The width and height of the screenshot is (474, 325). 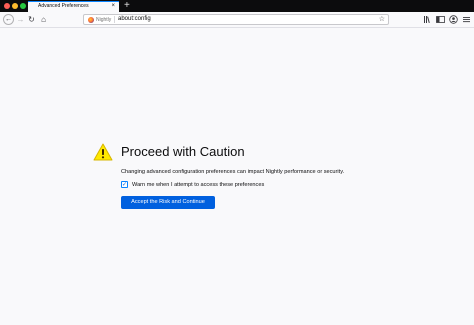 What do you see at coordinates (23, 6) in the screenshot?
I see `zoom-window-button` at bounding box center [23, 6].